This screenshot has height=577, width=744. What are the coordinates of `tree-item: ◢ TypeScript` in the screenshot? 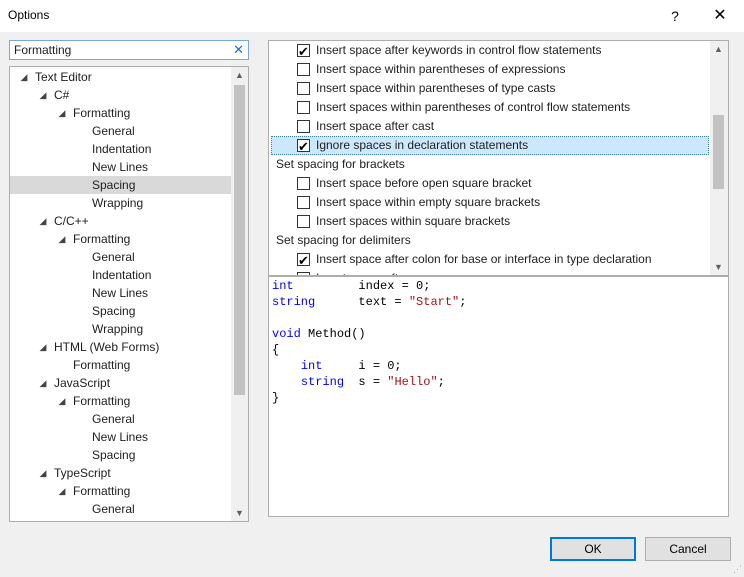 It's located at (121, 473).